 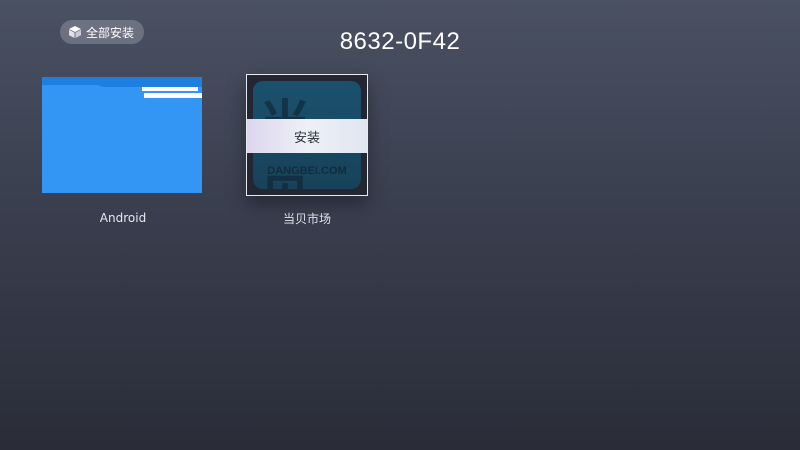 I want to click on folder-item-android: Android, so click(x=122, y=150).